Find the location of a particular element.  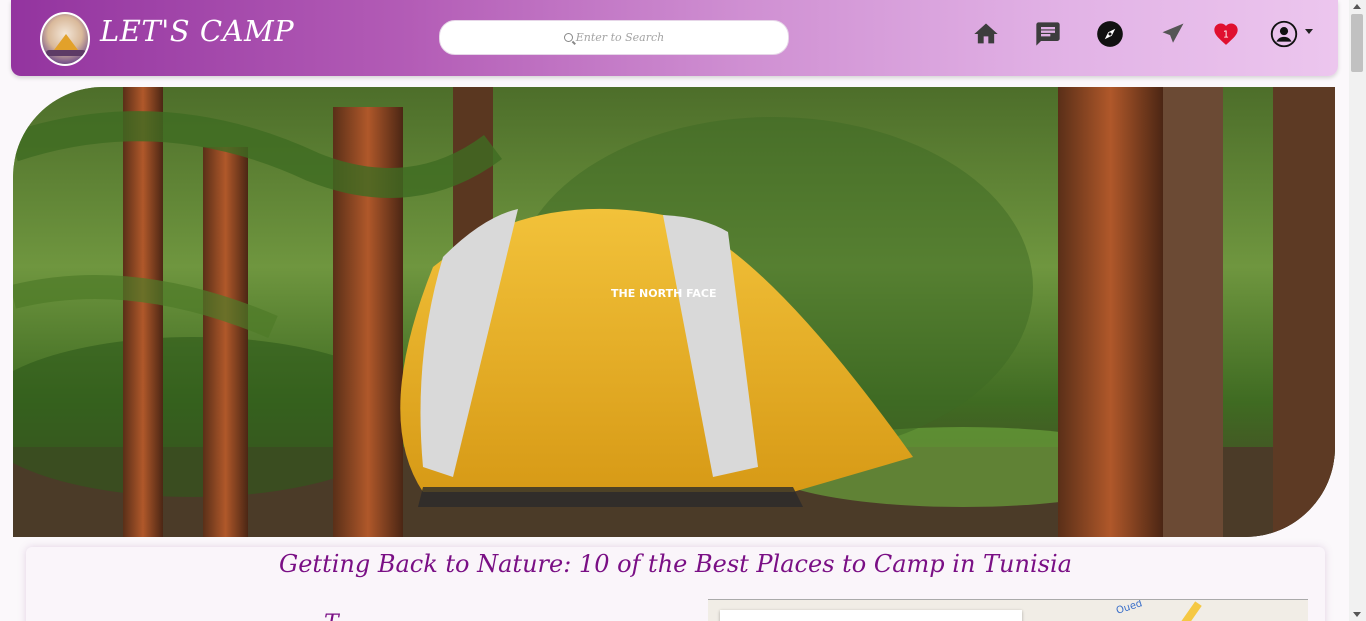

search-input: Enter to Search is located at coordinates (614, 37).